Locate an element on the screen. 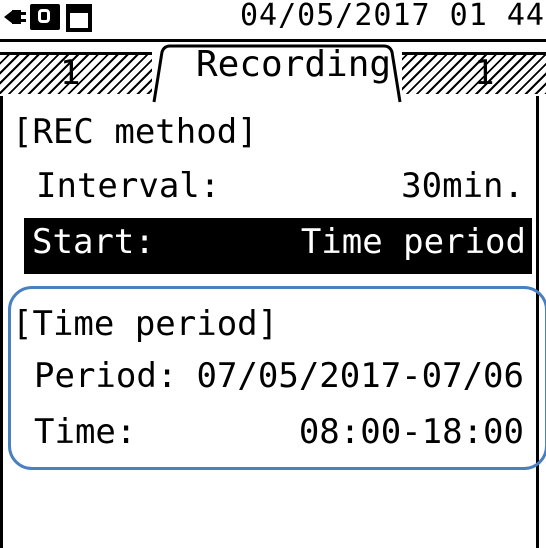 The width and height of the screenshot is (546, 548). memory-card-icon is located at coordinates (79, 18).